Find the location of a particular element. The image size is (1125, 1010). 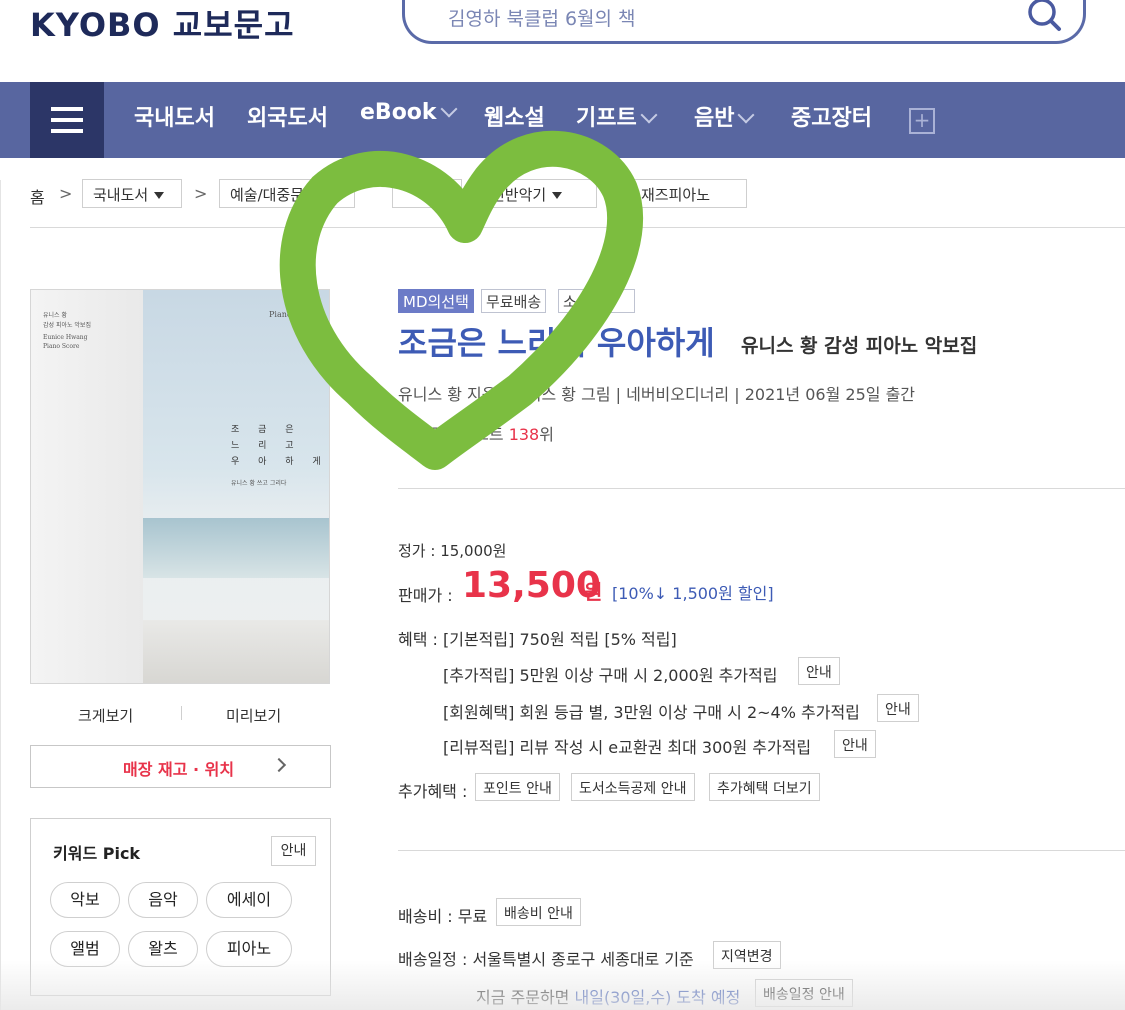

keyword-chip: 왈츠 is located at coordinates (163, 949).